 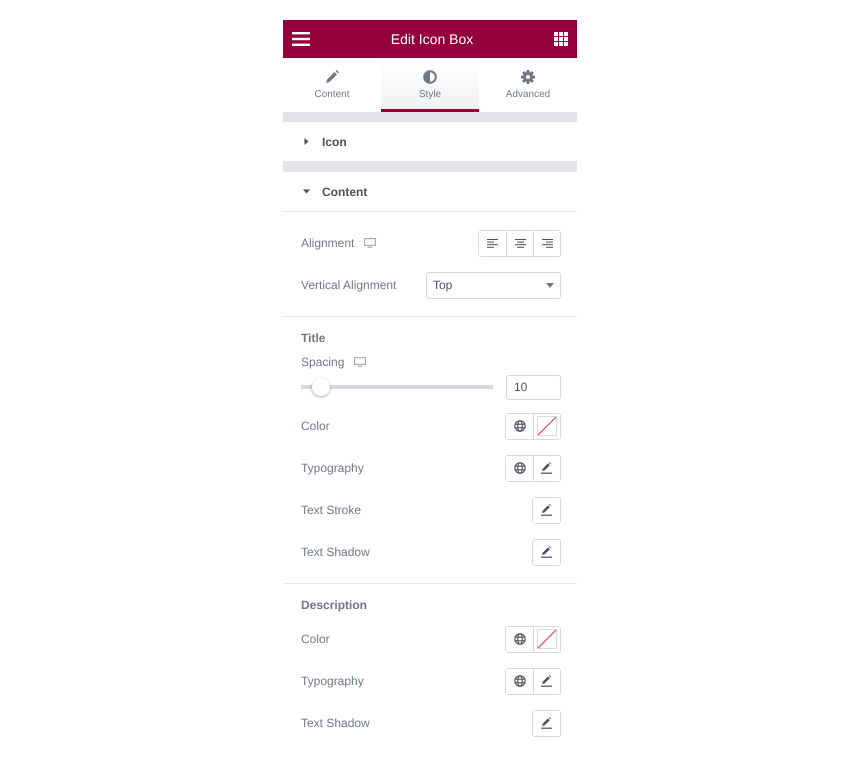 What do you see at coordinates (334, 605) in the screenshot?
I see `group-heading: Description` at bounding box center [334, 605].